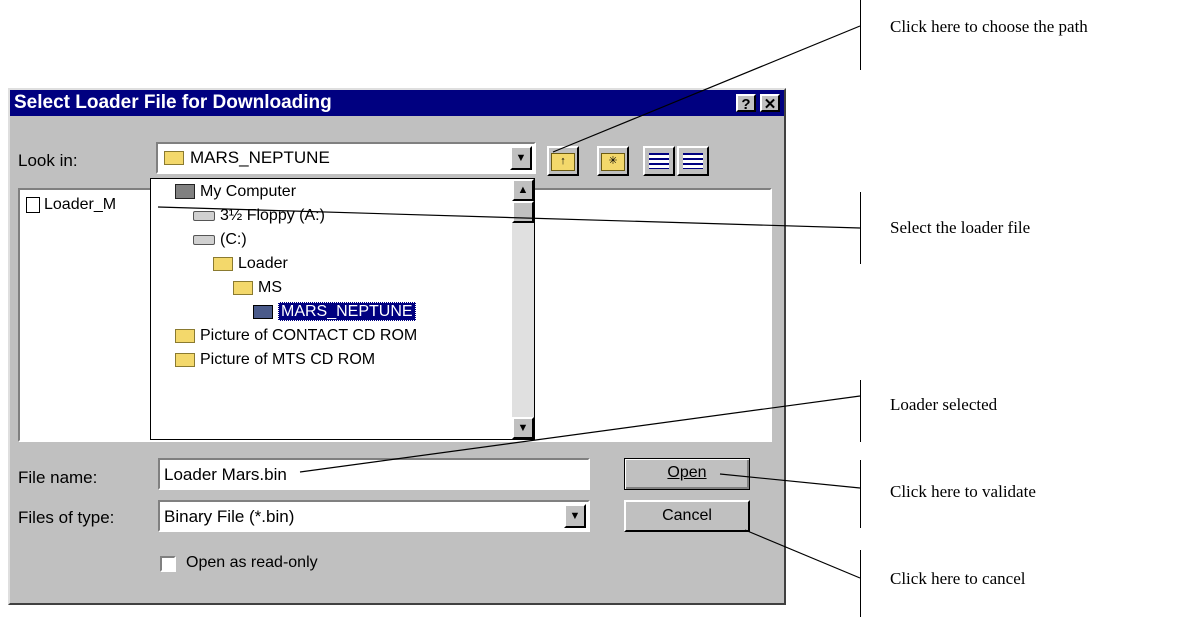 This screenshot has height=617, width=1196. What do you see at coordinates (706, 89) in the screenshot?
I see `leader-line-path` at bounding box center [706, 89].